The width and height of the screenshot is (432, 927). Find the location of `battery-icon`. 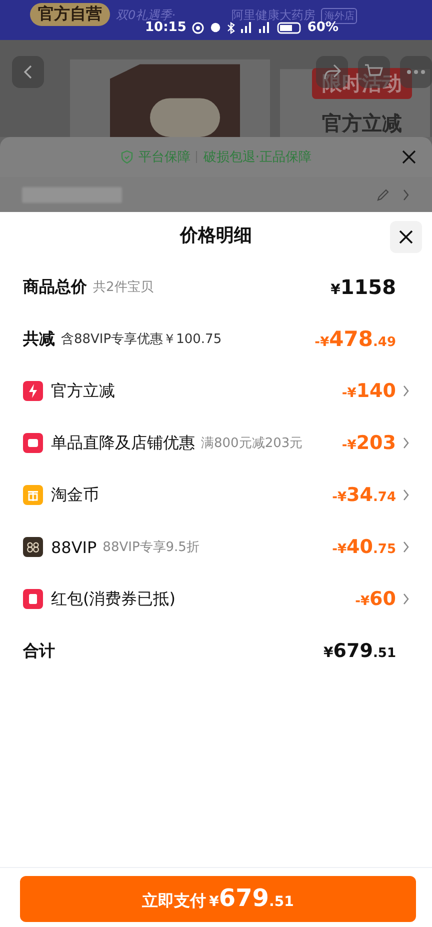

battery-icon is located at coordinates (289, 28).